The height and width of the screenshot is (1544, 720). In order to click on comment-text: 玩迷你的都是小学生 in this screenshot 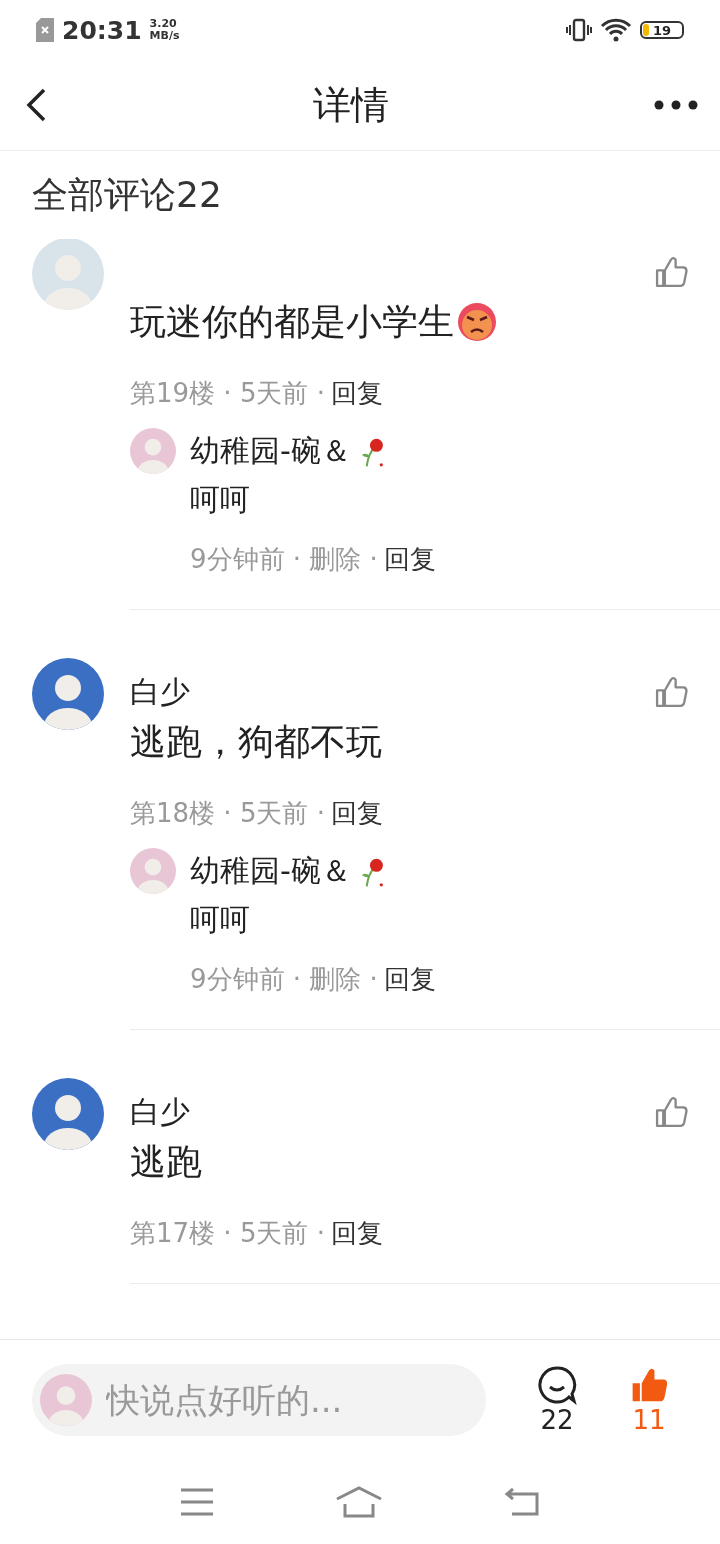, I will do `click(292, 322)`.